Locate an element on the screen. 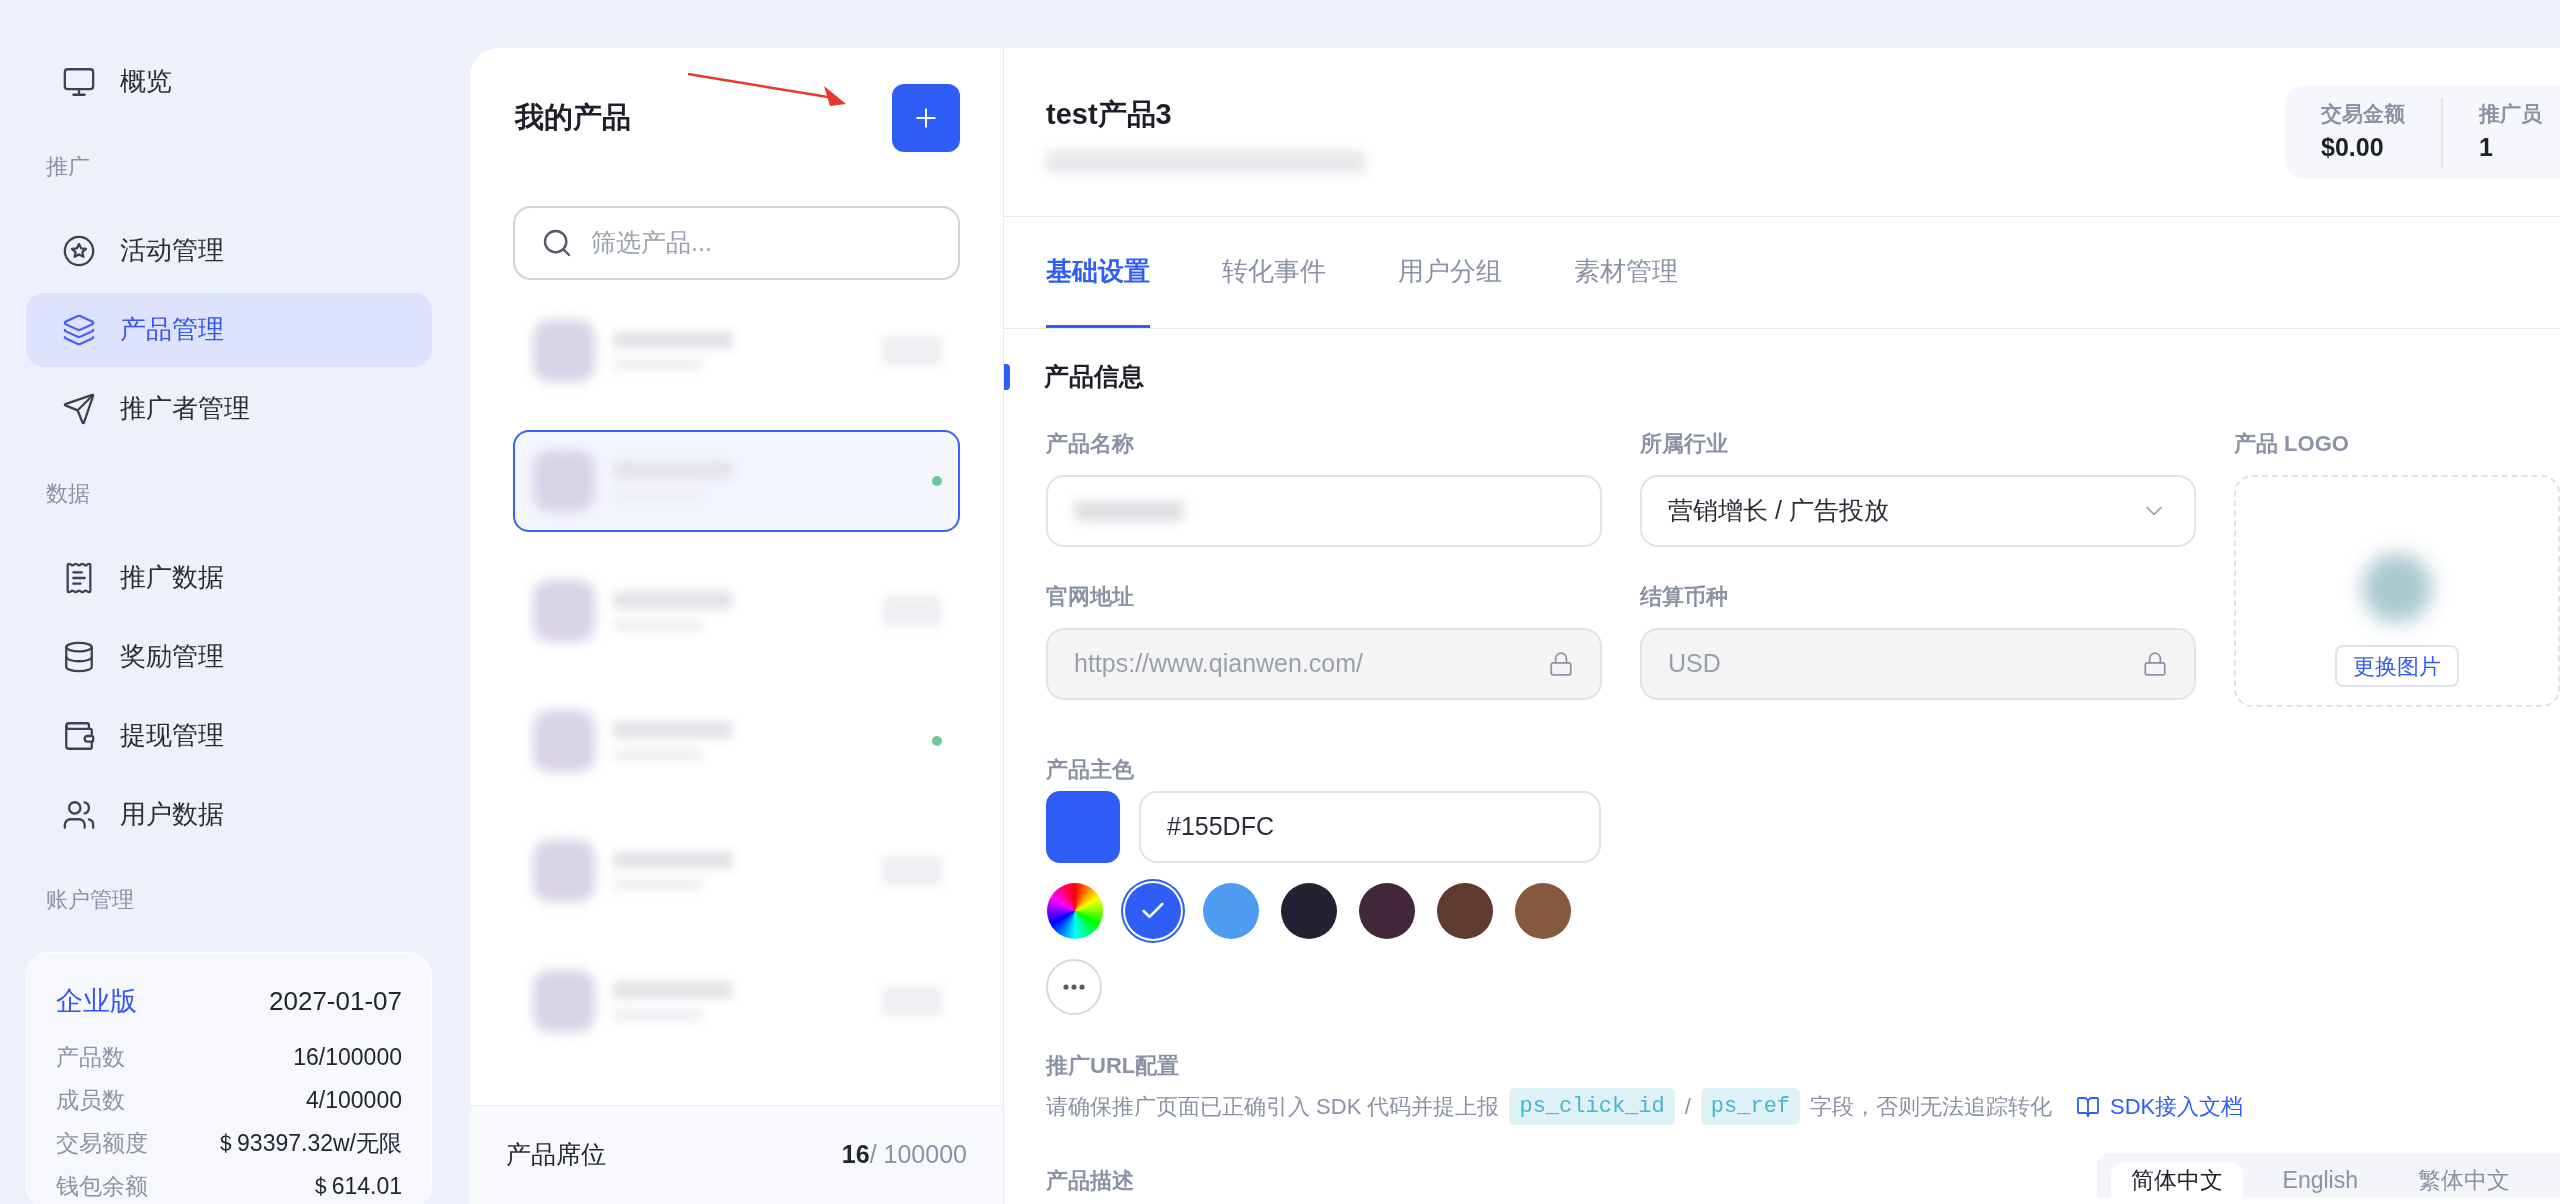  tab: 素材管理 is located at coordinates (1626, 272).